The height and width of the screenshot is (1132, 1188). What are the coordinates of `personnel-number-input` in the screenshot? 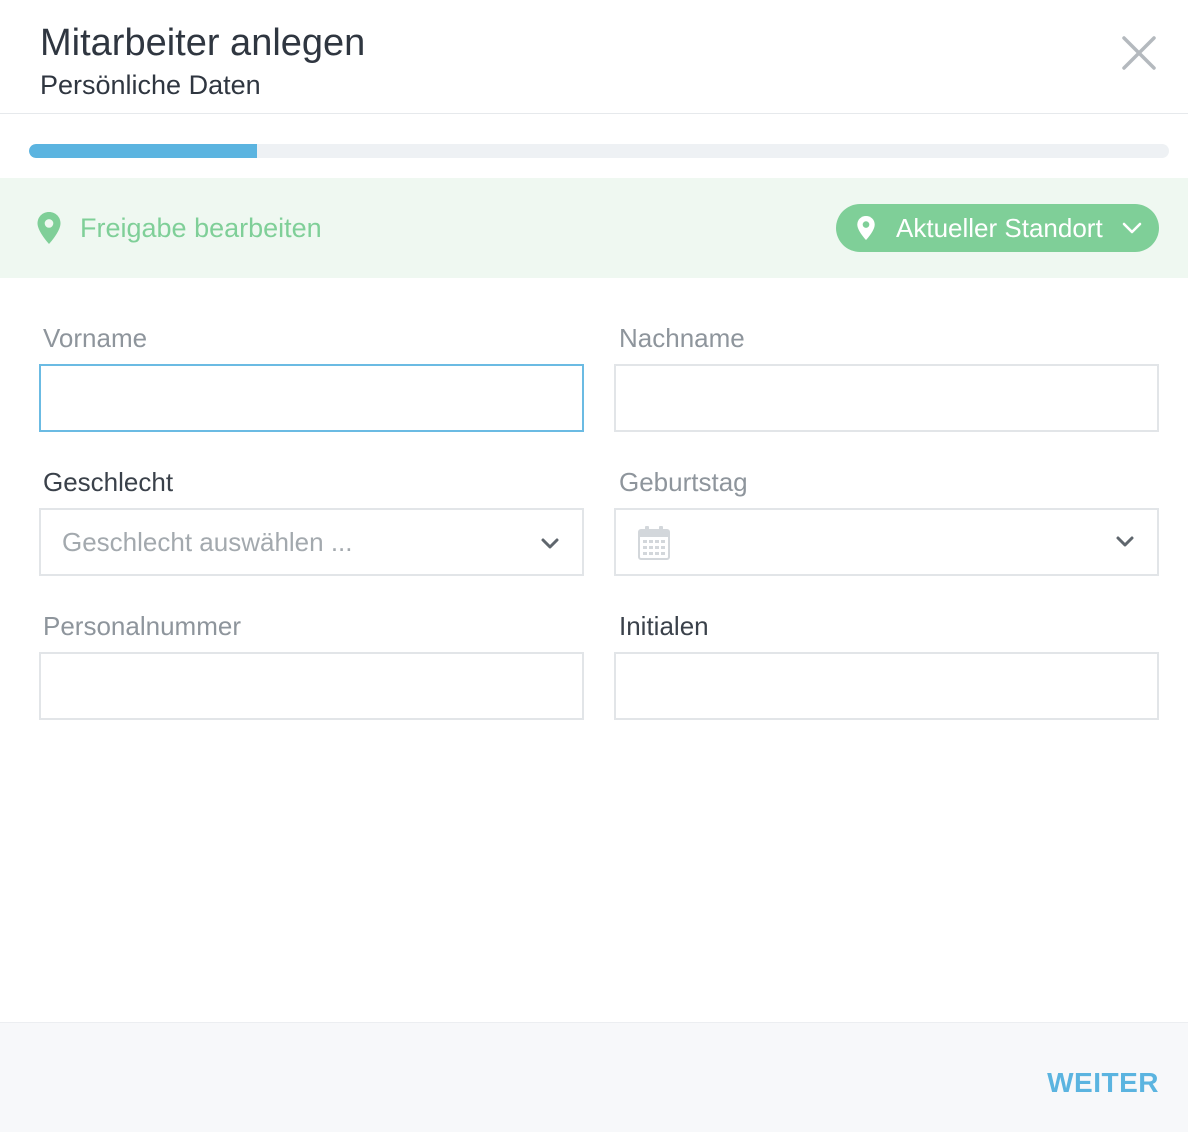 It's located at (311, 686).